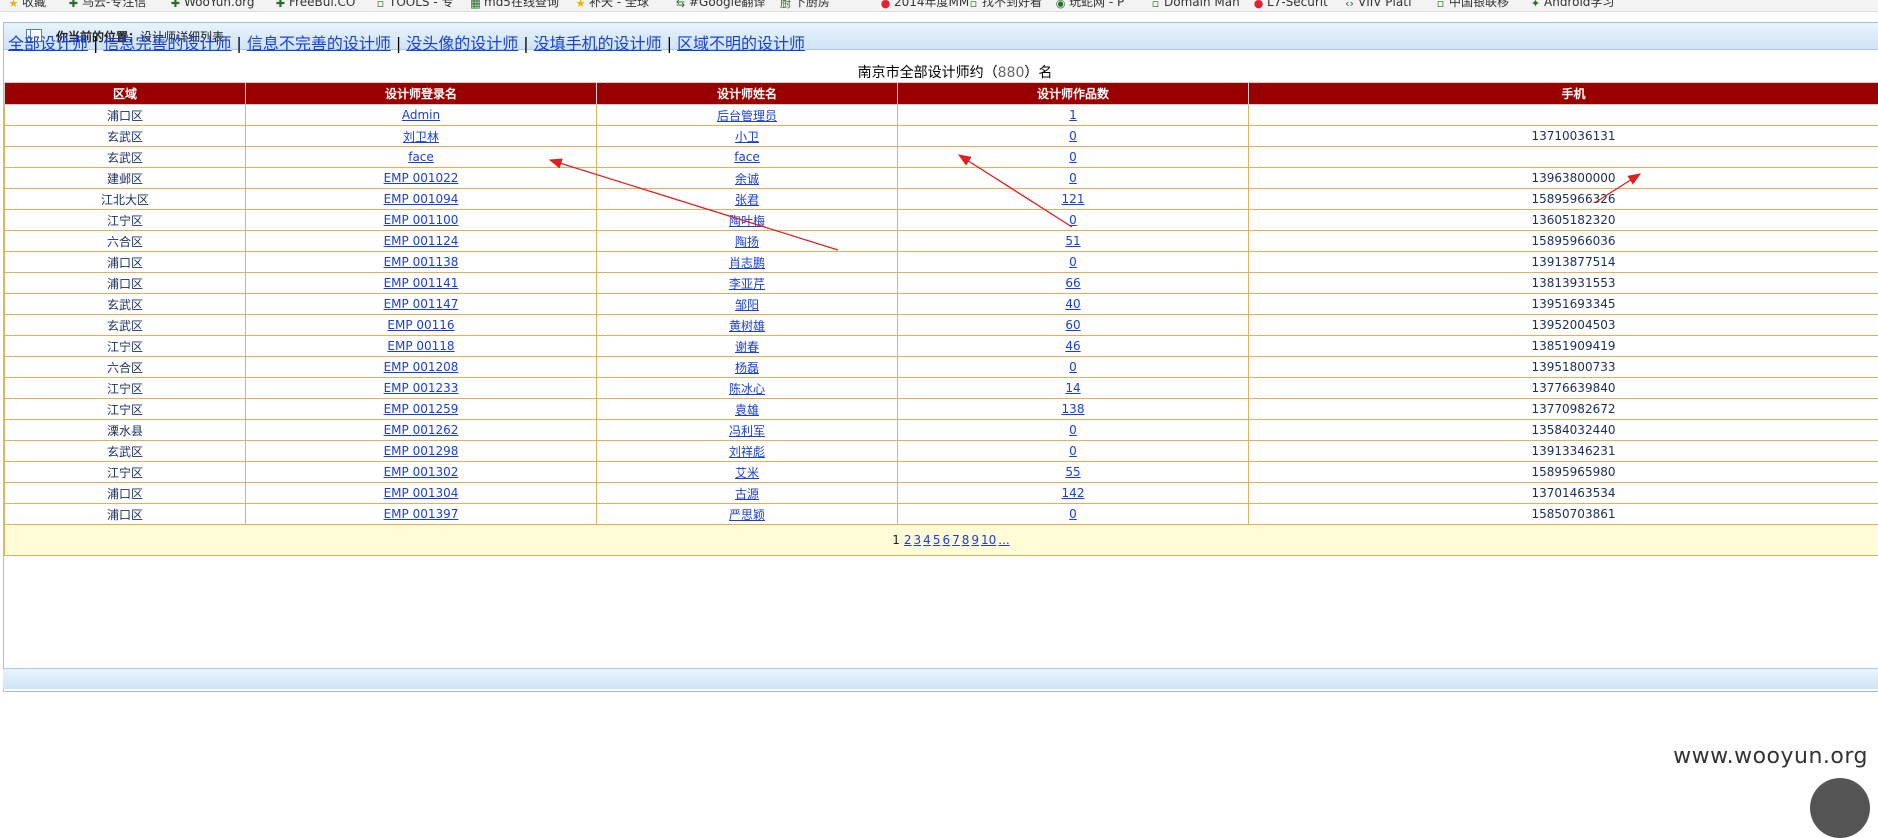 The height and width of the screenshot is (838, 1878). Describe the element at coordinates (1073, 493) in the screenshot. I see `cell-works-link: 142` at that location.